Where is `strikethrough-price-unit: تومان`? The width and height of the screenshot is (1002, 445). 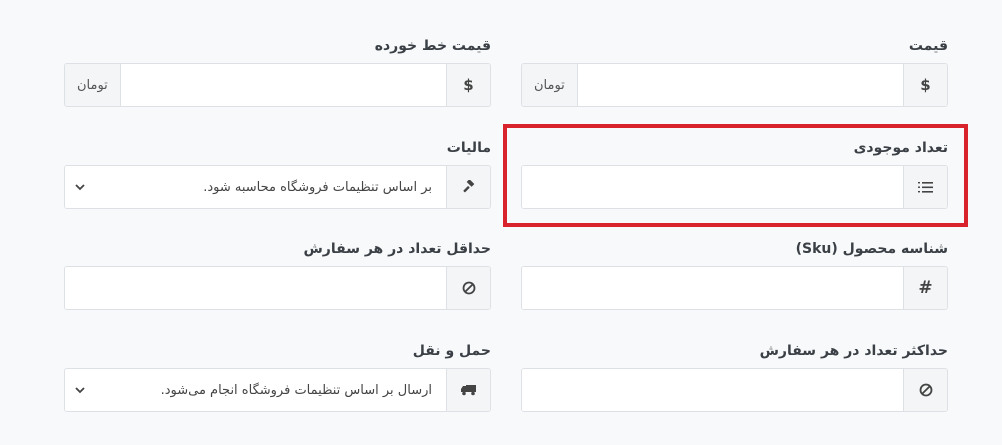 strikethrough-price-unit: تومان is located at coordinates (93, 85).